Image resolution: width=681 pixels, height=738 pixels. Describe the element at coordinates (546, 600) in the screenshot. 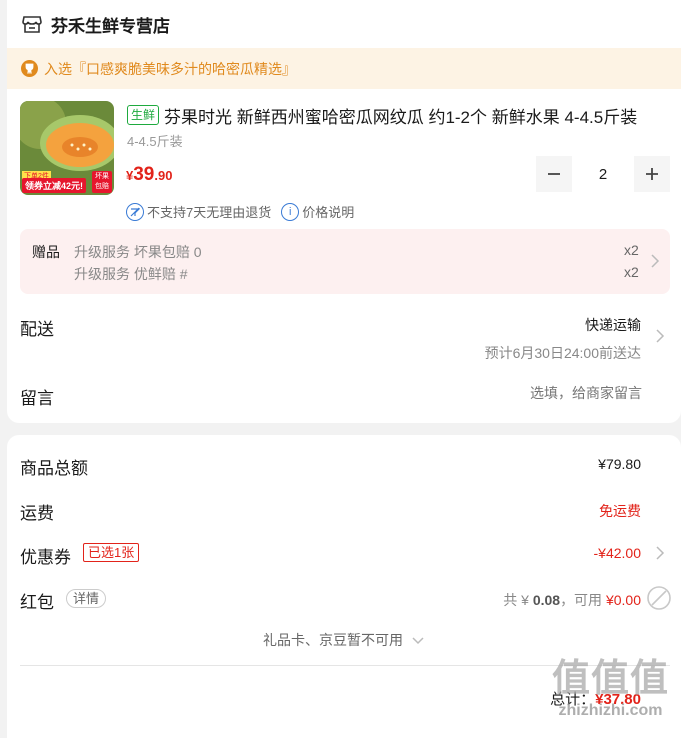

I see `redpacket-total: 0.08` at that location.